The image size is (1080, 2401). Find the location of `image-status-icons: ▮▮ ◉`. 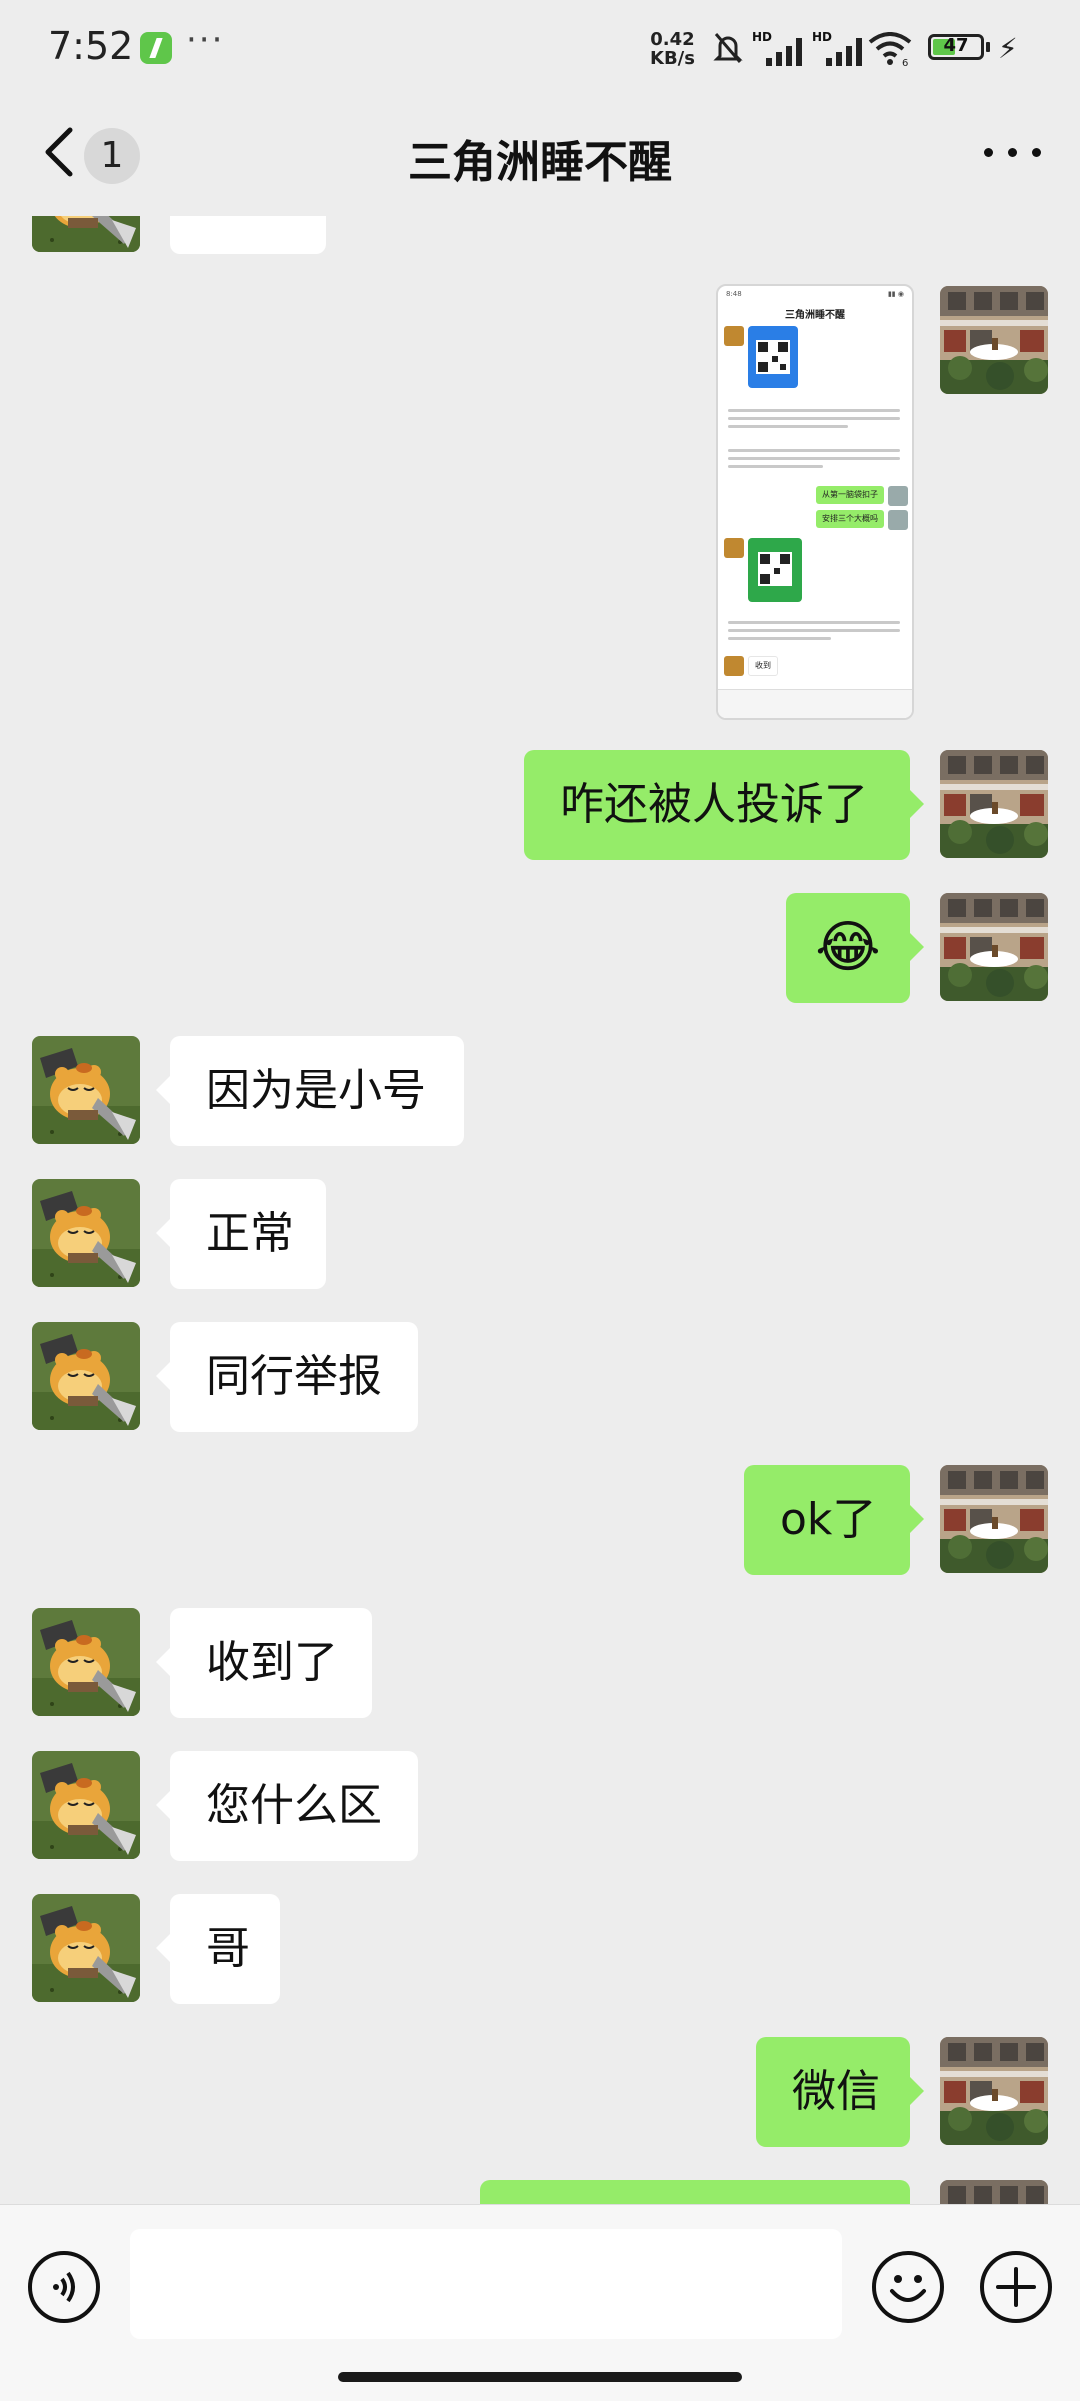

image-status-icons: ▮▮ ◉ is located at coordinates (895, 294).